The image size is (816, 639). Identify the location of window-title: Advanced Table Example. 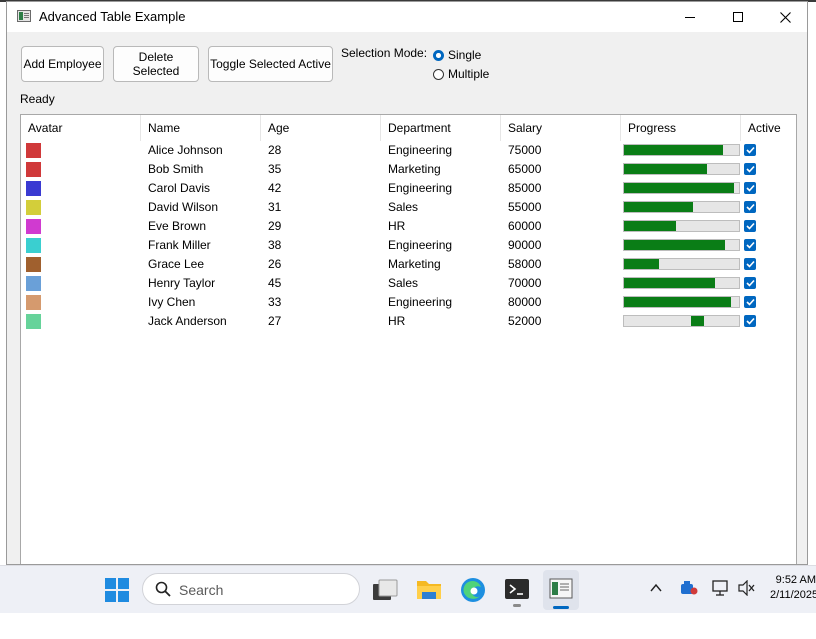
(112, 16).